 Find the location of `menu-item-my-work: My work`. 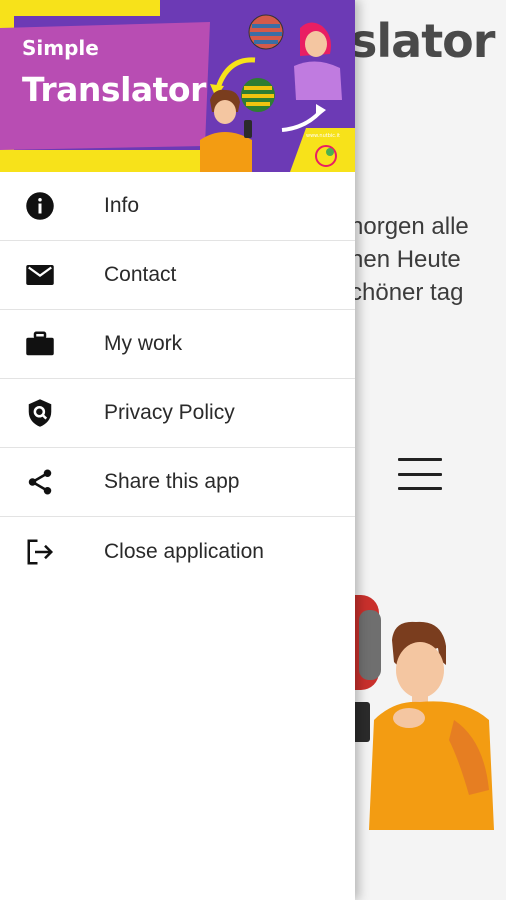

menu-item-my-work: My work is located at coordinates (177, 344).